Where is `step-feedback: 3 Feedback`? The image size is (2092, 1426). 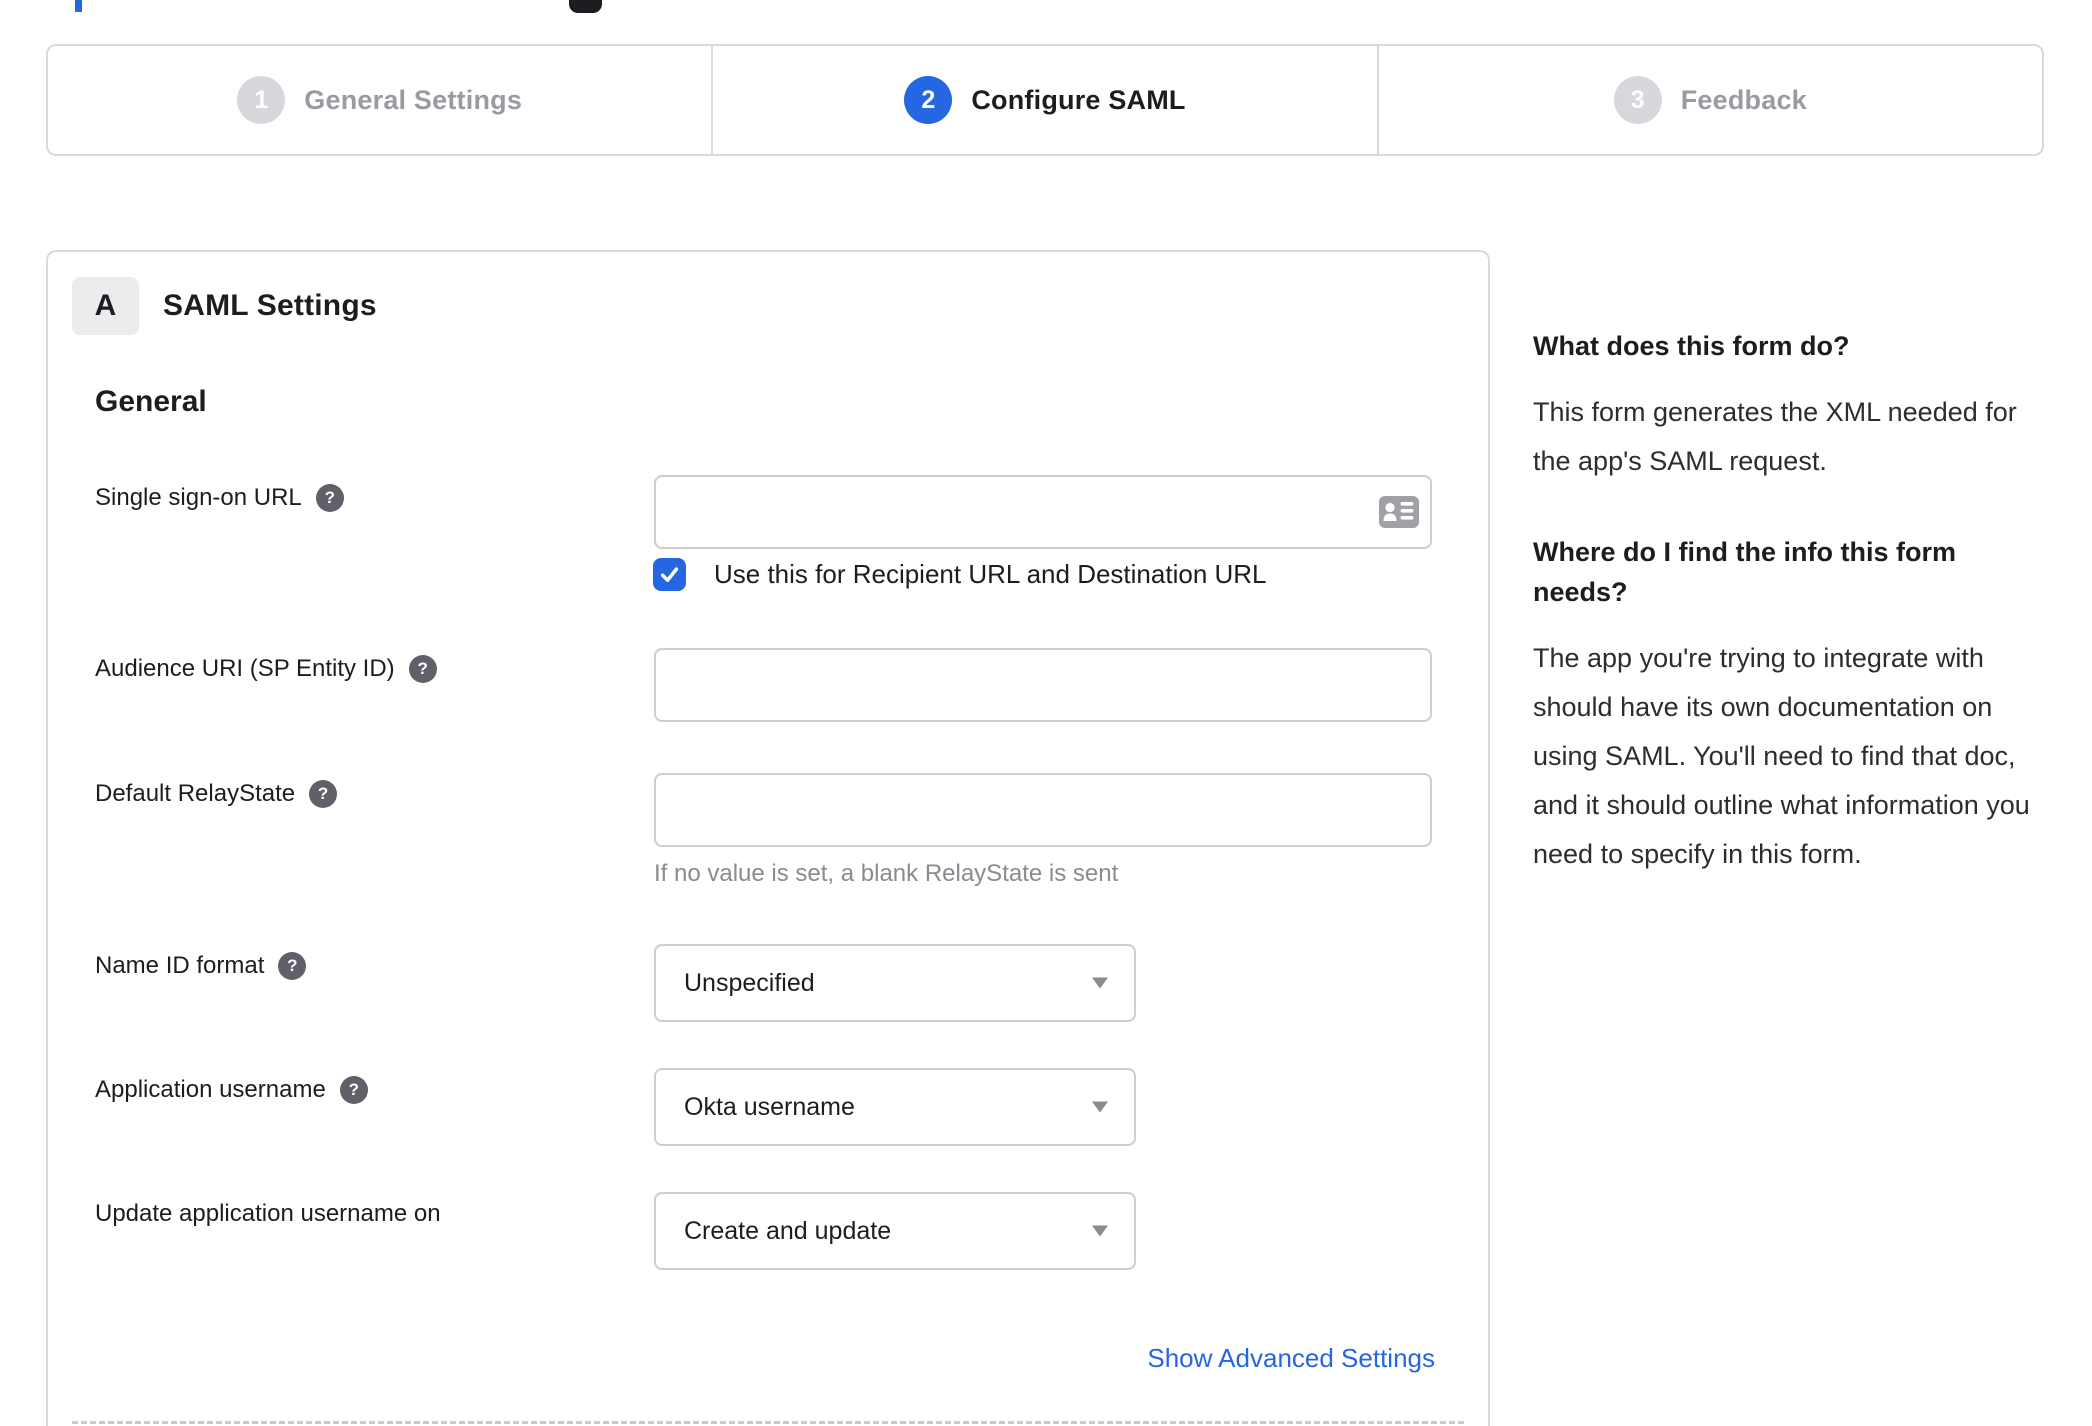
step-feedback: 3 Feedback is located at coordinates (1709, 100).